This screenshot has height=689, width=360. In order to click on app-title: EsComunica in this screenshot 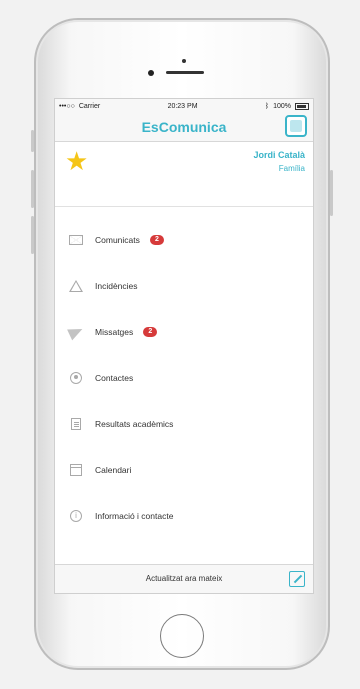, I will do `click(184, 127)`.